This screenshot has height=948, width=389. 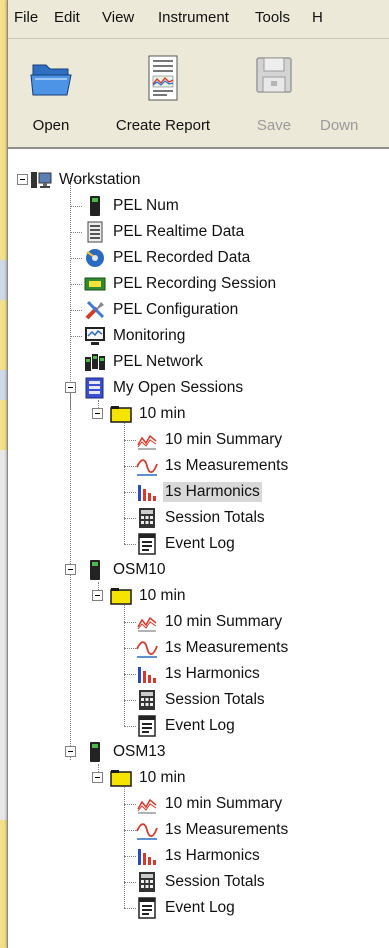 I want to click on collapse-open-sessions-icon, so click(x=70, y=387).